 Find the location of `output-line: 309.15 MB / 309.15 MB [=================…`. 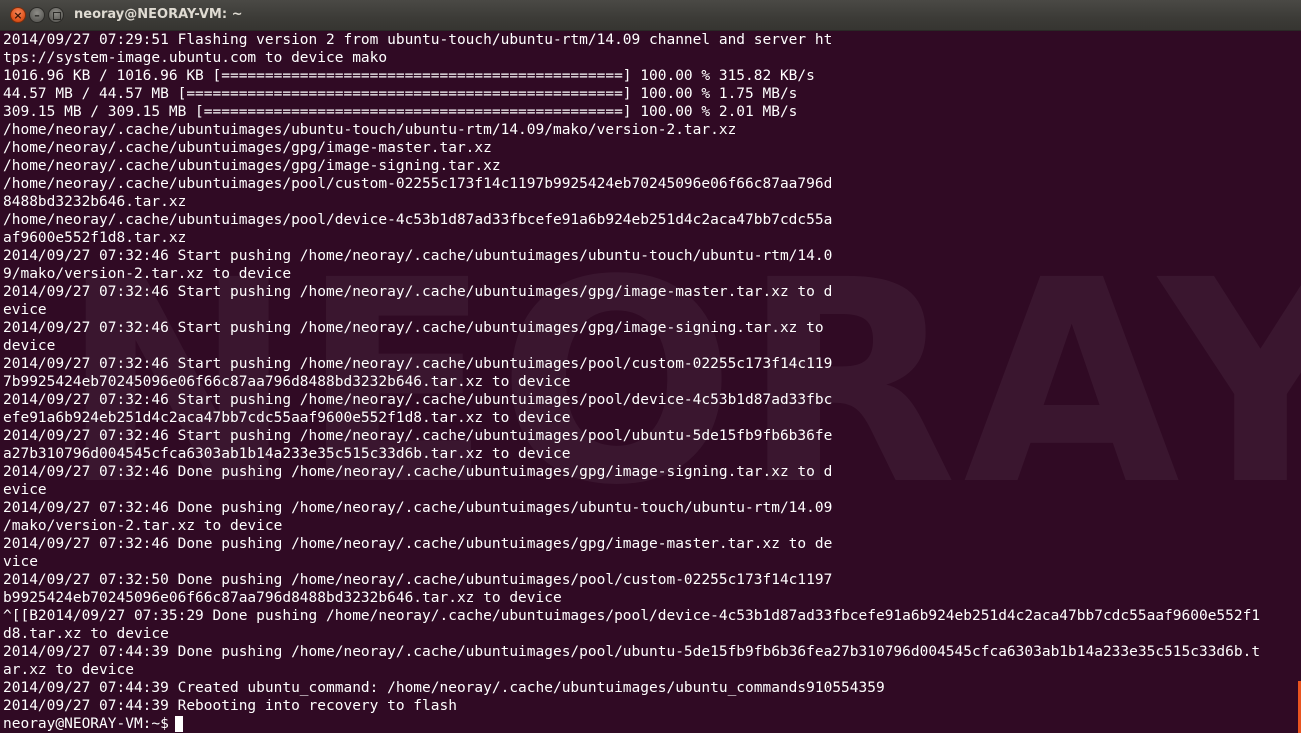

output-line: 309.15 MB / 309.15 MB [=================… is located at coordinates (400, 112).